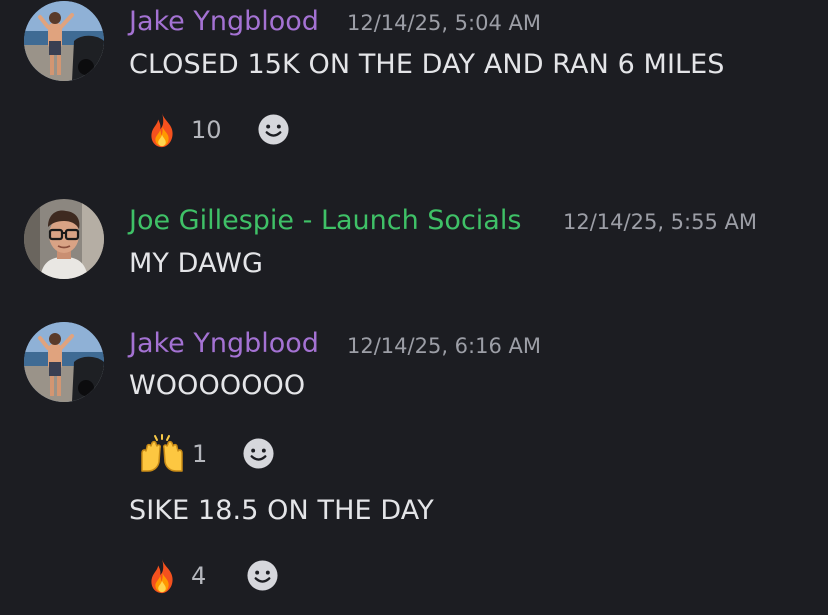 This screenshot has width=828, height=615. I want to click on raised-hands-icon, so click(162, 454).